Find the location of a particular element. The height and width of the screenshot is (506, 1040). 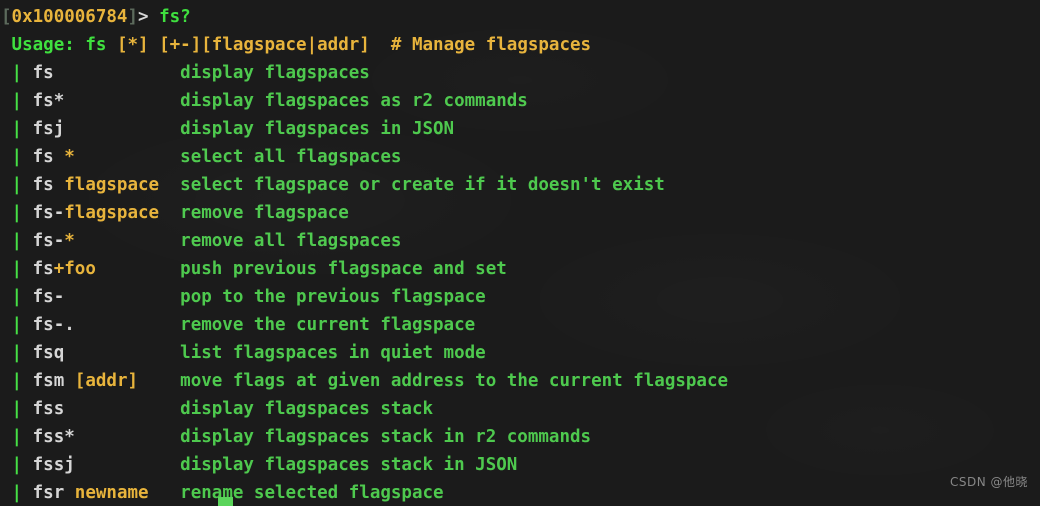

command-description: display flagspaces is located at coordinates (275, 73).